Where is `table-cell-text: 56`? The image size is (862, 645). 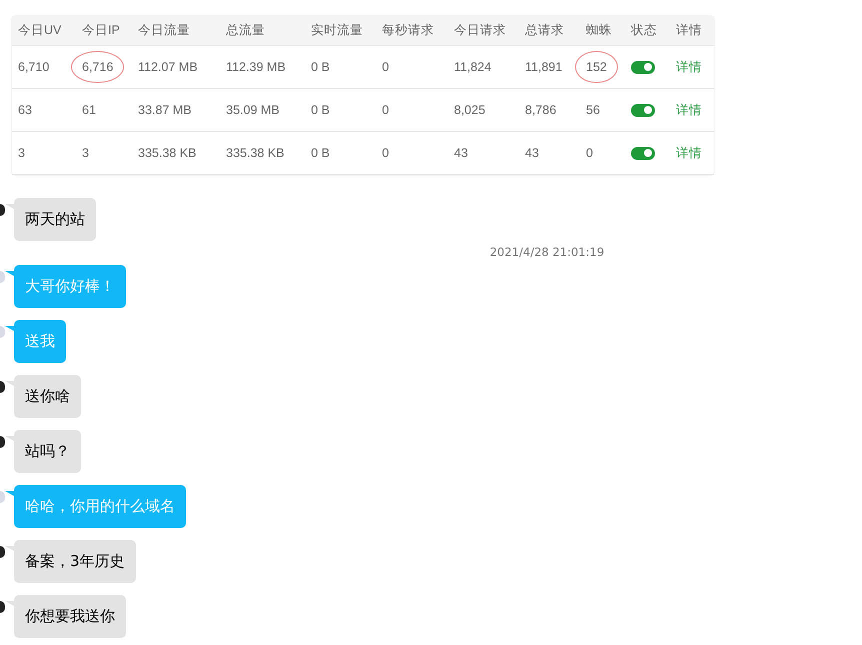
table-cell-text: 56 is located at coordinates (593, 110).